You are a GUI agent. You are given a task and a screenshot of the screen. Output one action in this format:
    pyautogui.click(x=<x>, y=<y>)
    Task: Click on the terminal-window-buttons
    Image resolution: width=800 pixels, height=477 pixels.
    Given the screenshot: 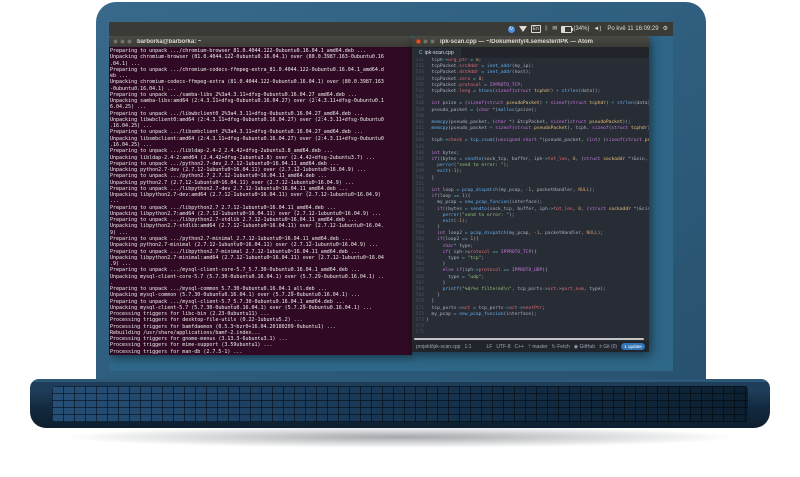 What is the action you would take?
    pyautogui.click(x=122, y=41)
    